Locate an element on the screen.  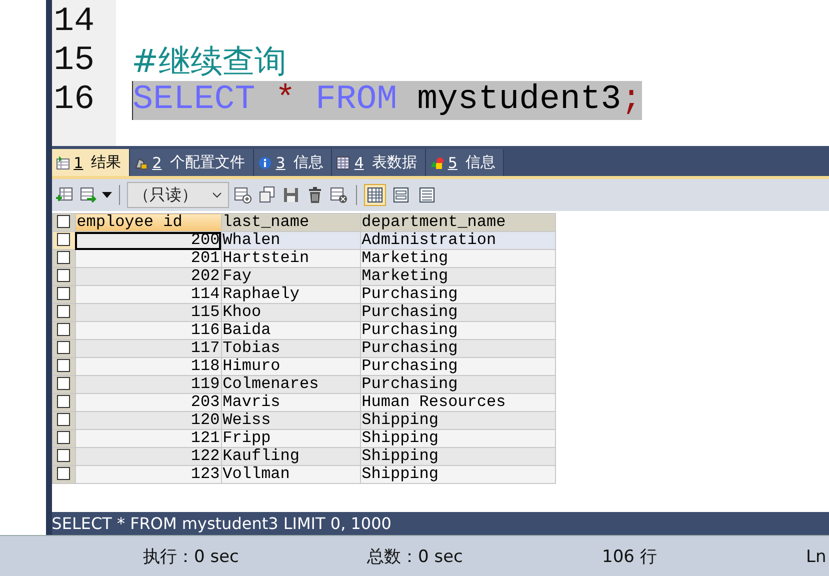
result-tab: 3 信息 is located at coordinates (293, 162).